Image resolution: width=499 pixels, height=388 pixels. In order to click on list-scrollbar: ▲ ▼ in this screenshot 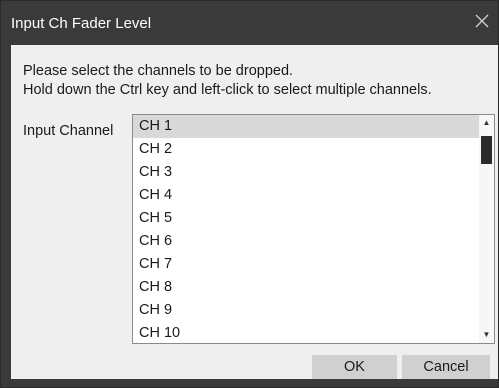, I will do `click(486, 229)`.